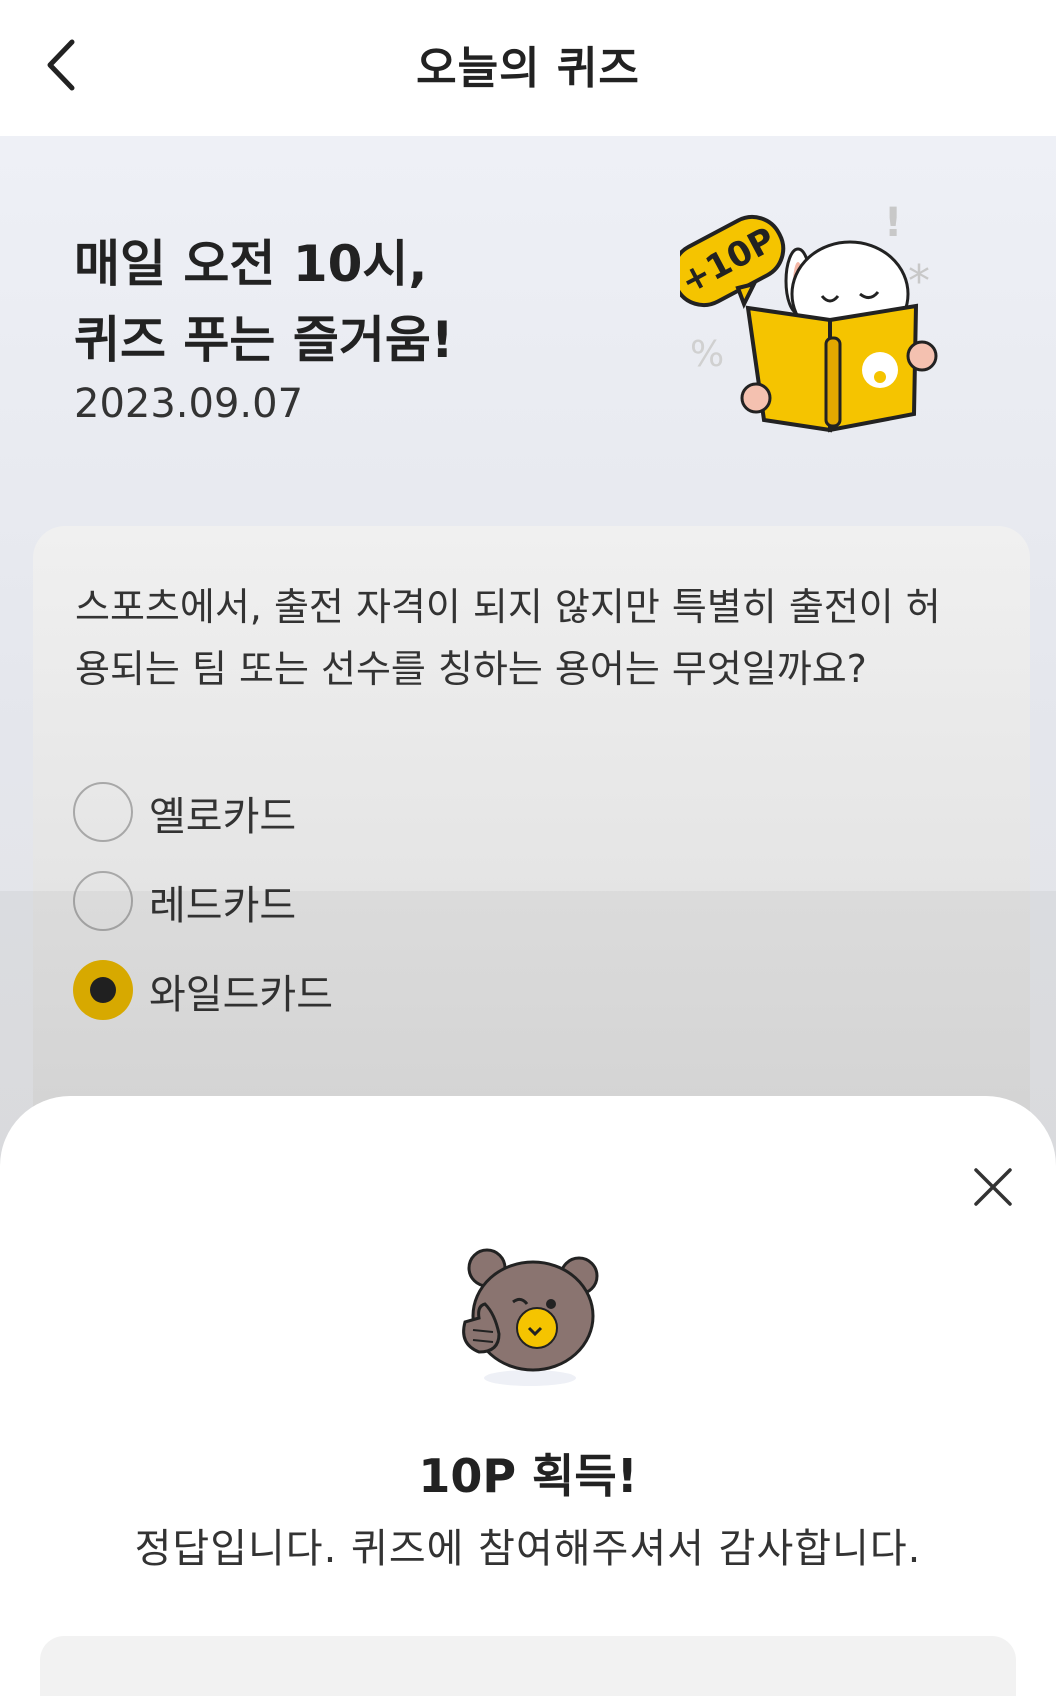 This screenshot has width=1056, height=1696. Describe the element at coordinates (528, 1666) in the screenshot. I see `confirm-area` at that location.